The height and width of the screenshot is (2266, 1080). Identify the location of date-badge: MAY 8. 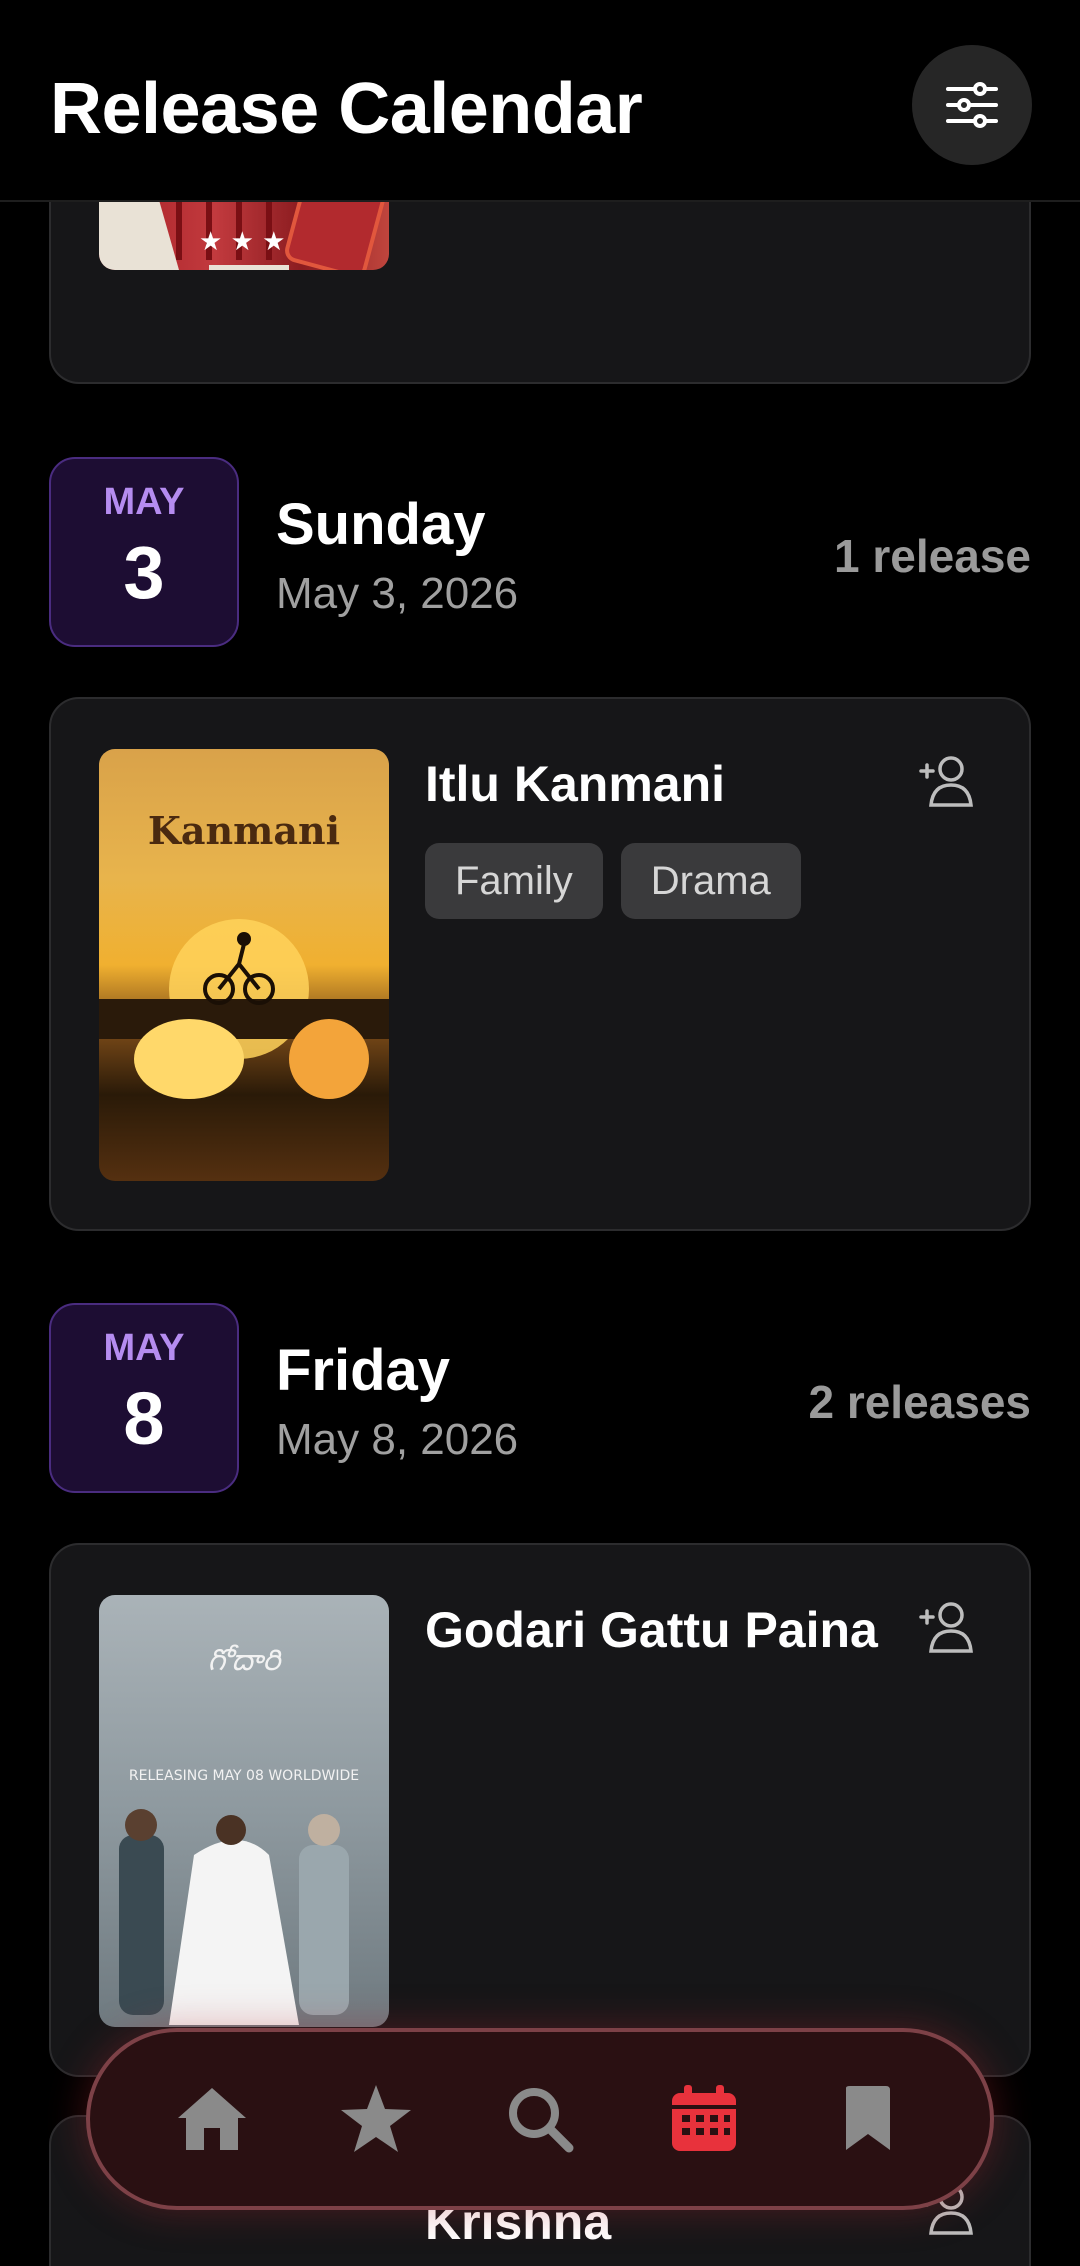
(144, 1398).